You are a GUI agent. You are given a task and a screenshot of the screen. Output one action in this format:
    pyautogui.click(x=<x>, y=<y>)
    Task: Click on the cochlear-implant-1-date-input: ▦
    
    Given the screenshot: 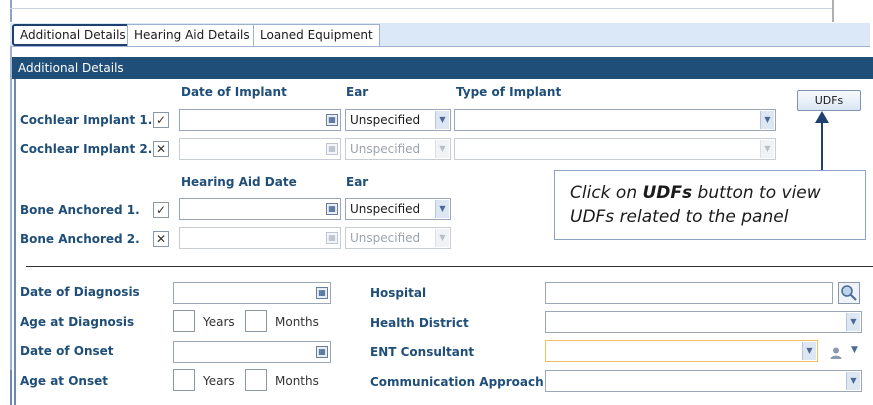 What is the action you would take?
    pyautogui.click(x=260, y=120)
    